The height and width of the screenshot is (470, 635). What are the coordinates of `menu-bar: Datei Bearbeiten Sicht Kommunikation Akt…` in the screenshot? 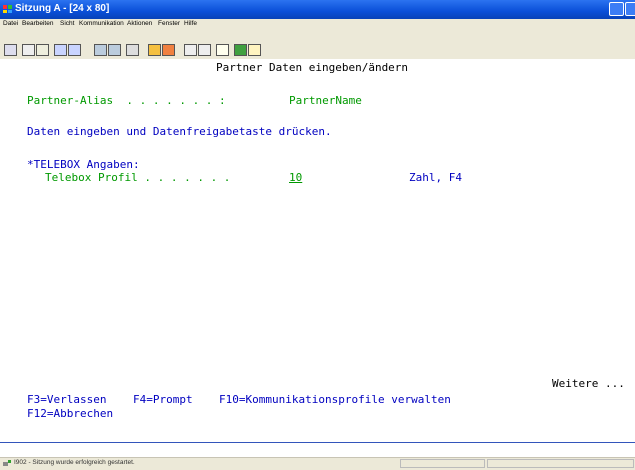 It's located at (317, 25).